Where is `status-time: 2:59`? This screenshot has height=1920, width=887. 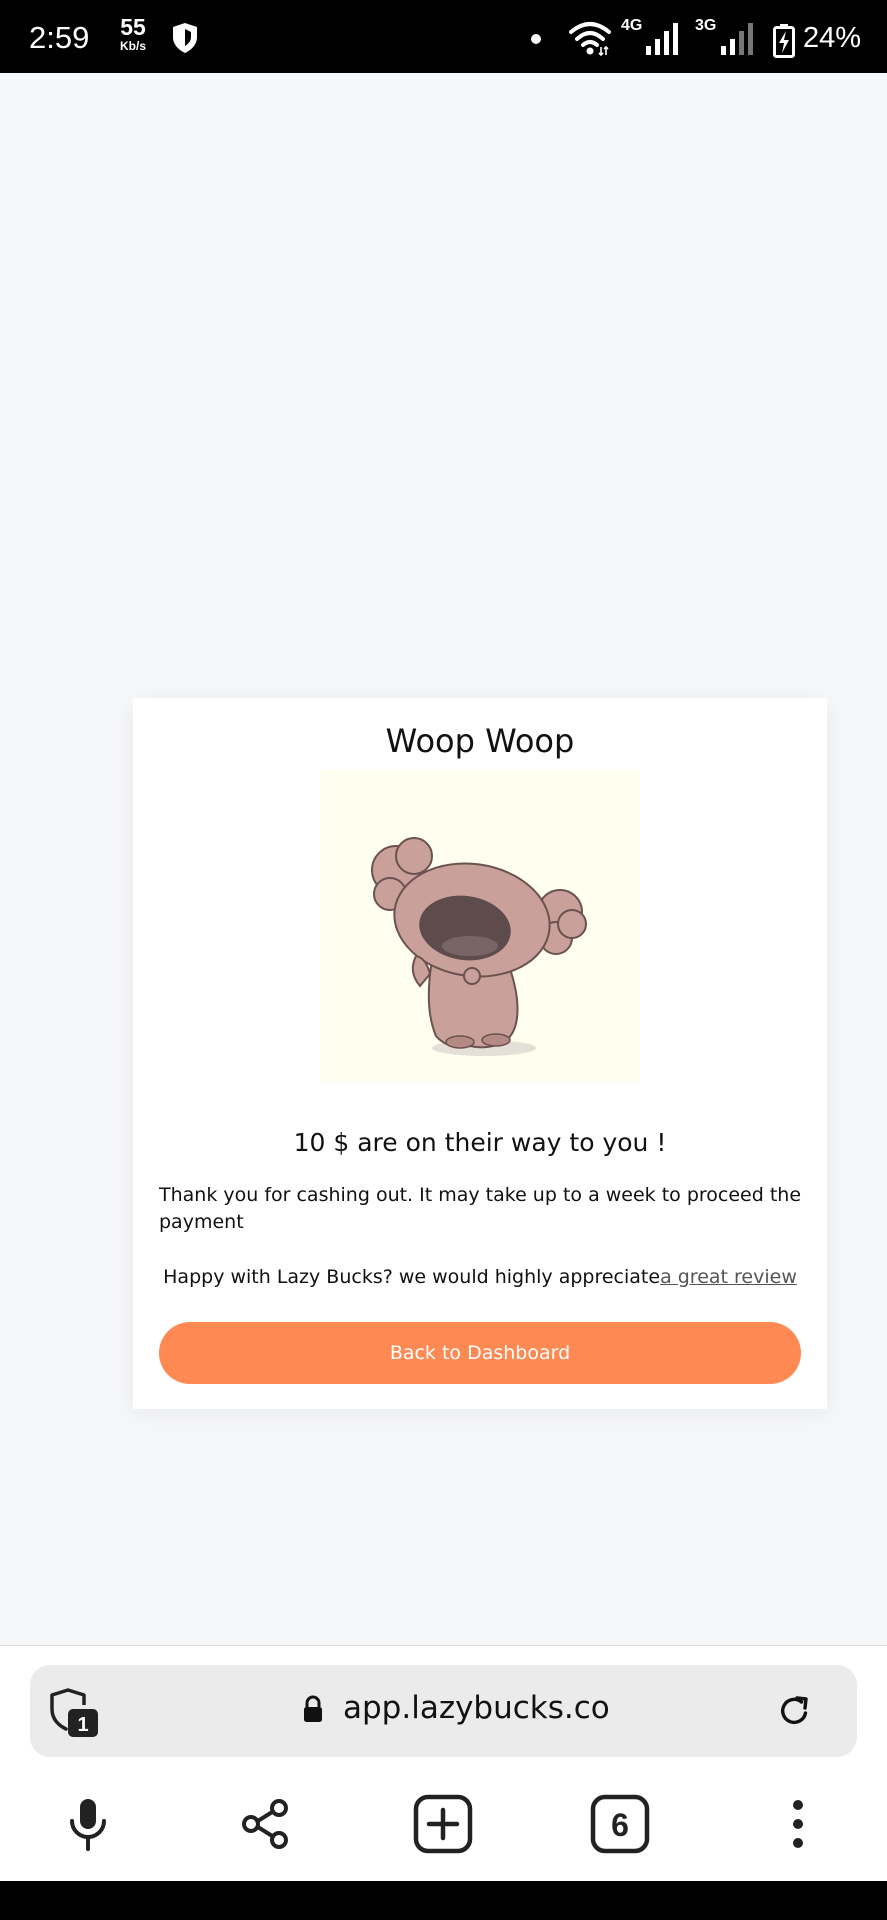 status-time: 2:59 is located at coordinates (59, 37).